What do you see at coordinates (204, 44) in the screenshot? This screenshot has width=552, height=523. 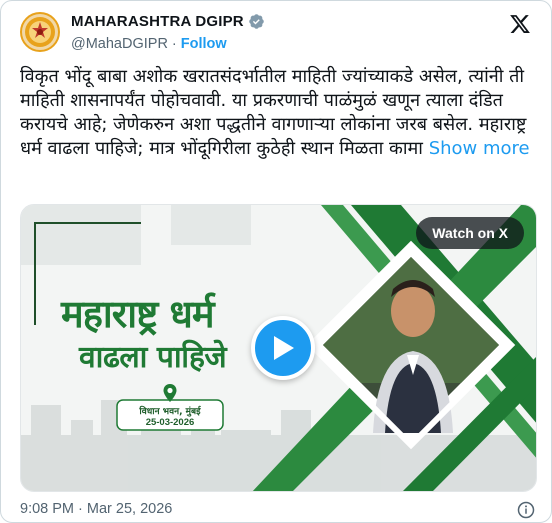 I see `follow-button: Follow` at bounding box center [204, 44].